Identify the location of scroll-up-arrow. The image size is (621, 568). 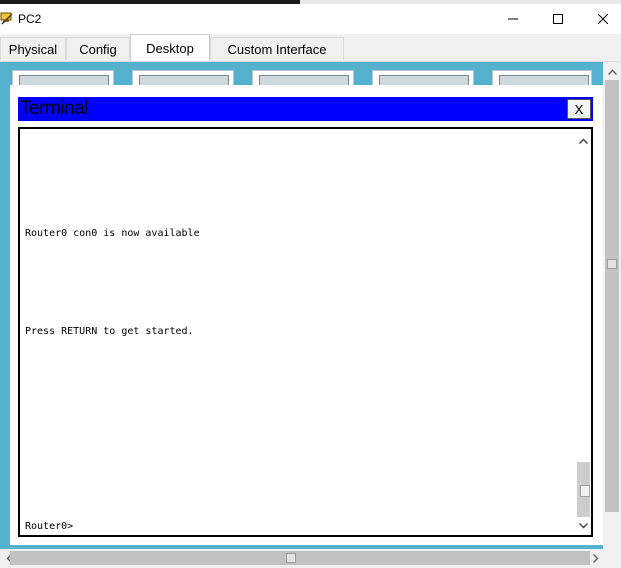
(612, 71).